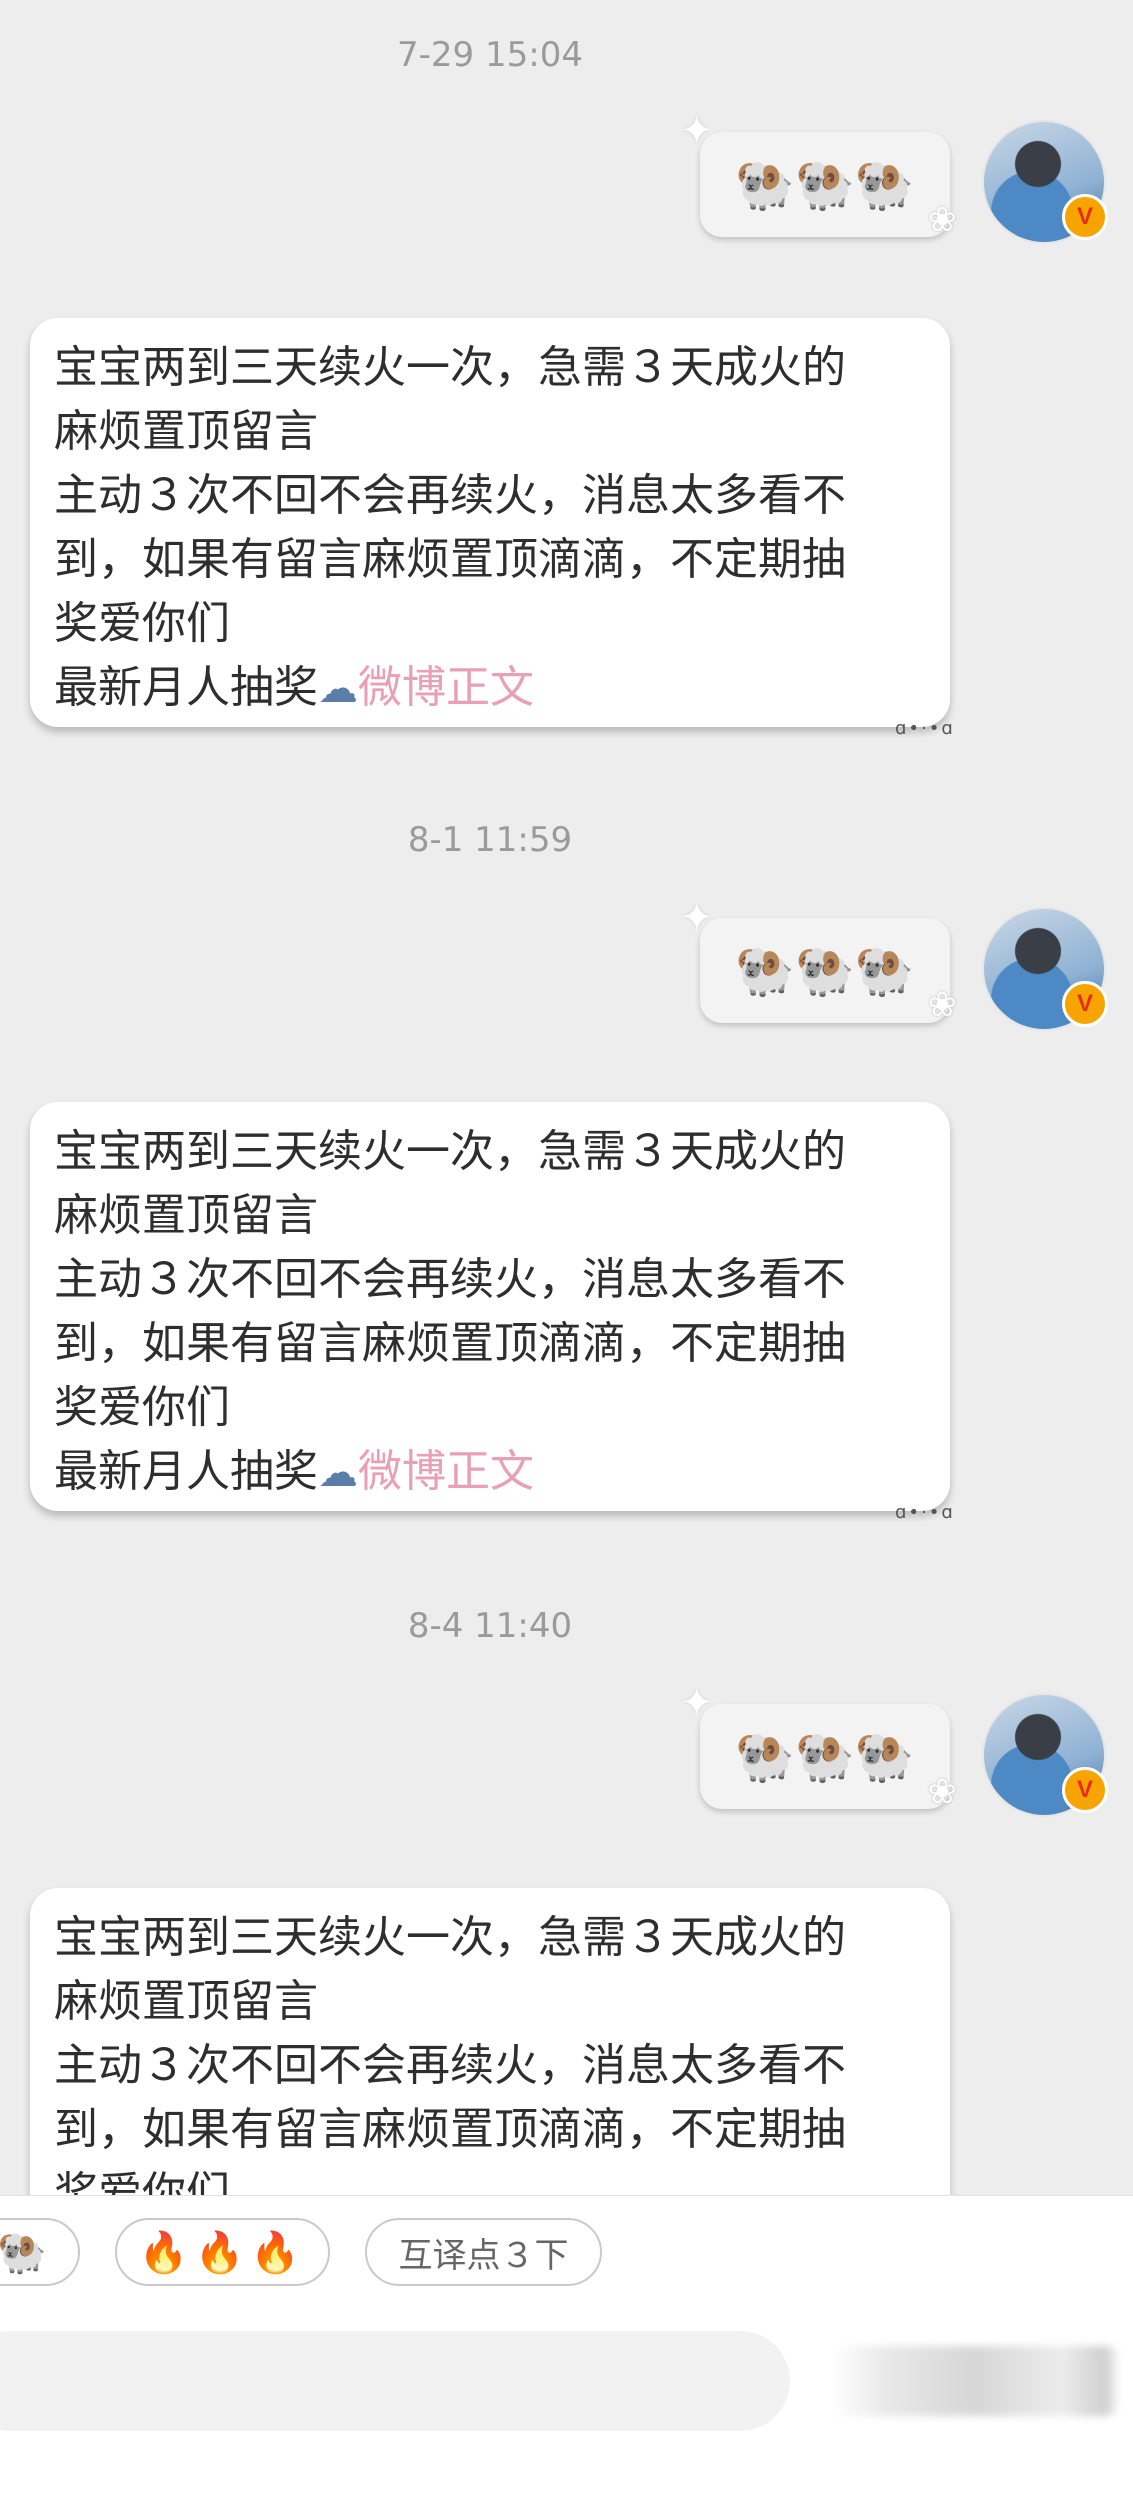 The width and height of the screenshot is (1133, 2507). I want to click on bottom-input-bar: 🐏 🔥🔥🔥 互译点３下, so click(566, 2351).